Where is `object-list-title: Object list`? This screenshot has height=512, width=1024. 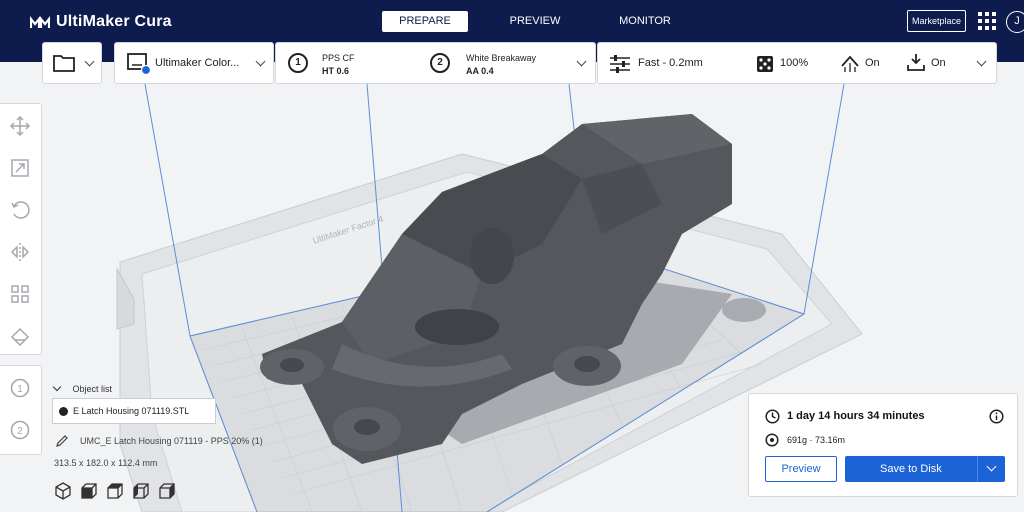
object-list-title: Object list is located at coordinates (92, 389).